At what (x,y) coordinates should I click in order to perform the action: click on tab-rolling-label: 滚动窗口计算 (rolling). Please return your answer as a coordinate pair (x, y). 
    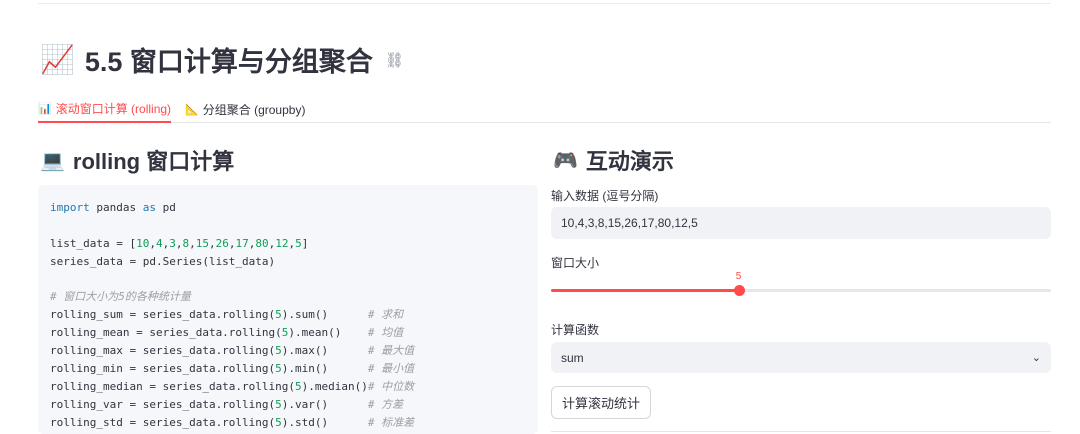
    Looking at the image, I should click on (113, 109).